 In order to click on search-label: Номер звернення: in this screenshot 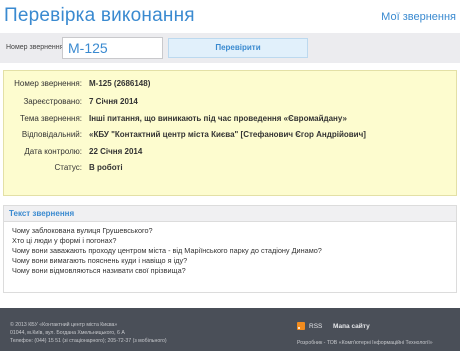, I will do `click(36, 47)`.